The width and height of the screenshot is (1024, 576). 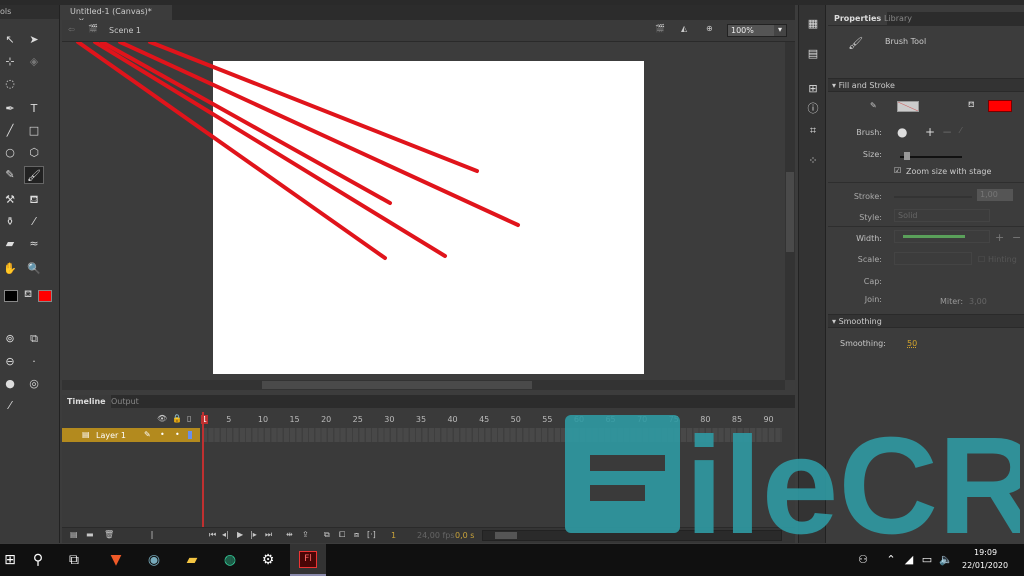 What do you see at coordinates (464, 535) in the screenshot?
I see `elapsed-time: 0,0 s` at bounding box center [464, 535].